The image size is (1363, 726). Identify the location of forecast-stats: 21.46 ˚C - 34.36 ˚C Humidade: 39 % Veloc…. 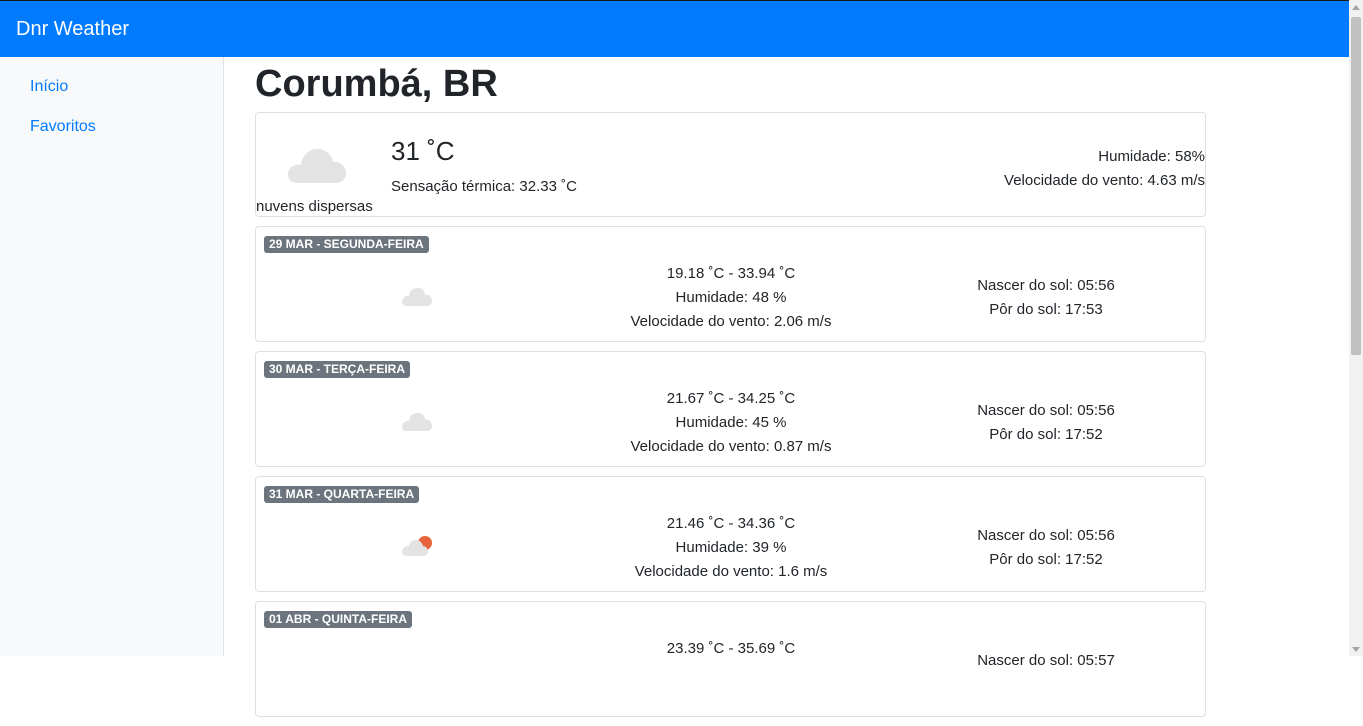
(731, 548).